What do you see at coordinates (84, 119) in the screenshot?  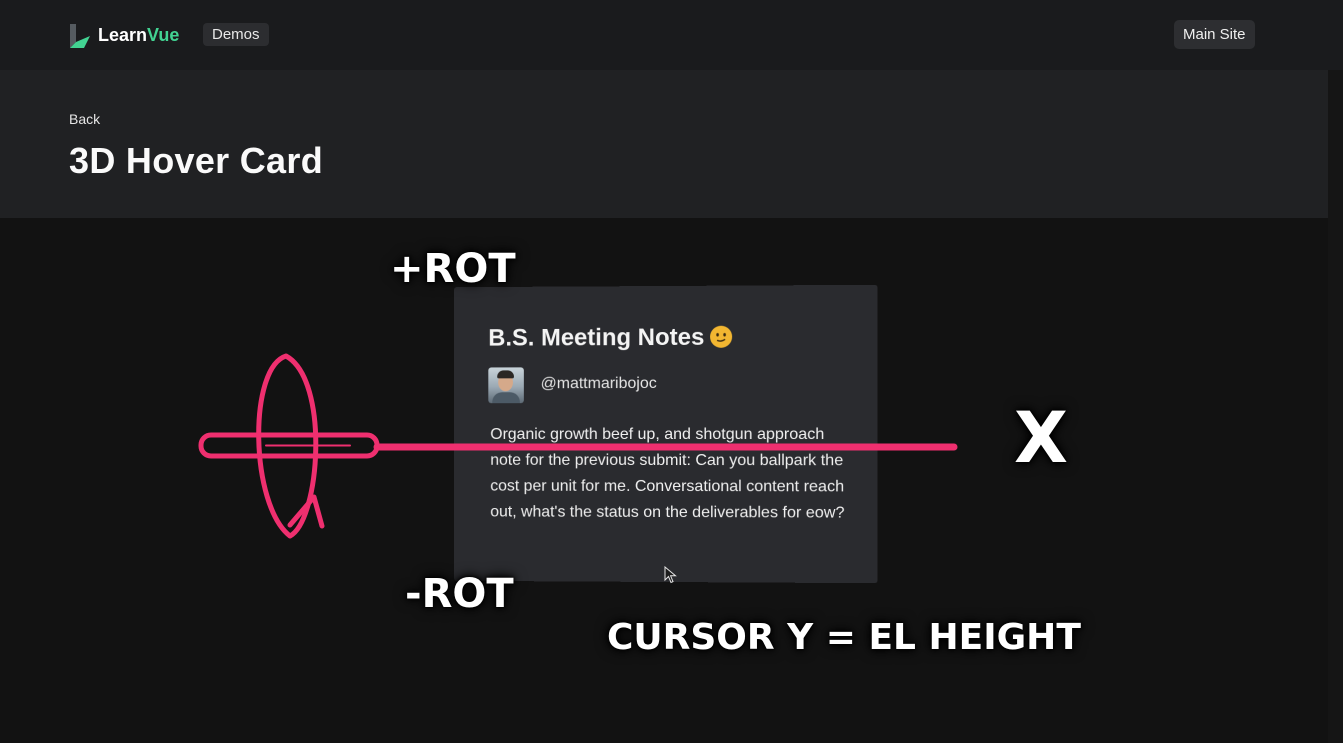 I see `back-link: Back` at bounding box center [84, 119].